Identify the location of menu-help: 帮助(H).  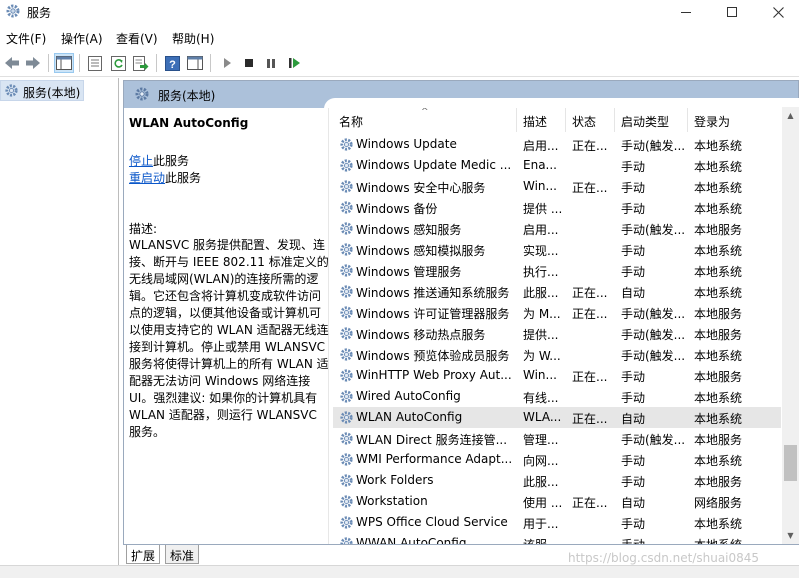
(193, 38).